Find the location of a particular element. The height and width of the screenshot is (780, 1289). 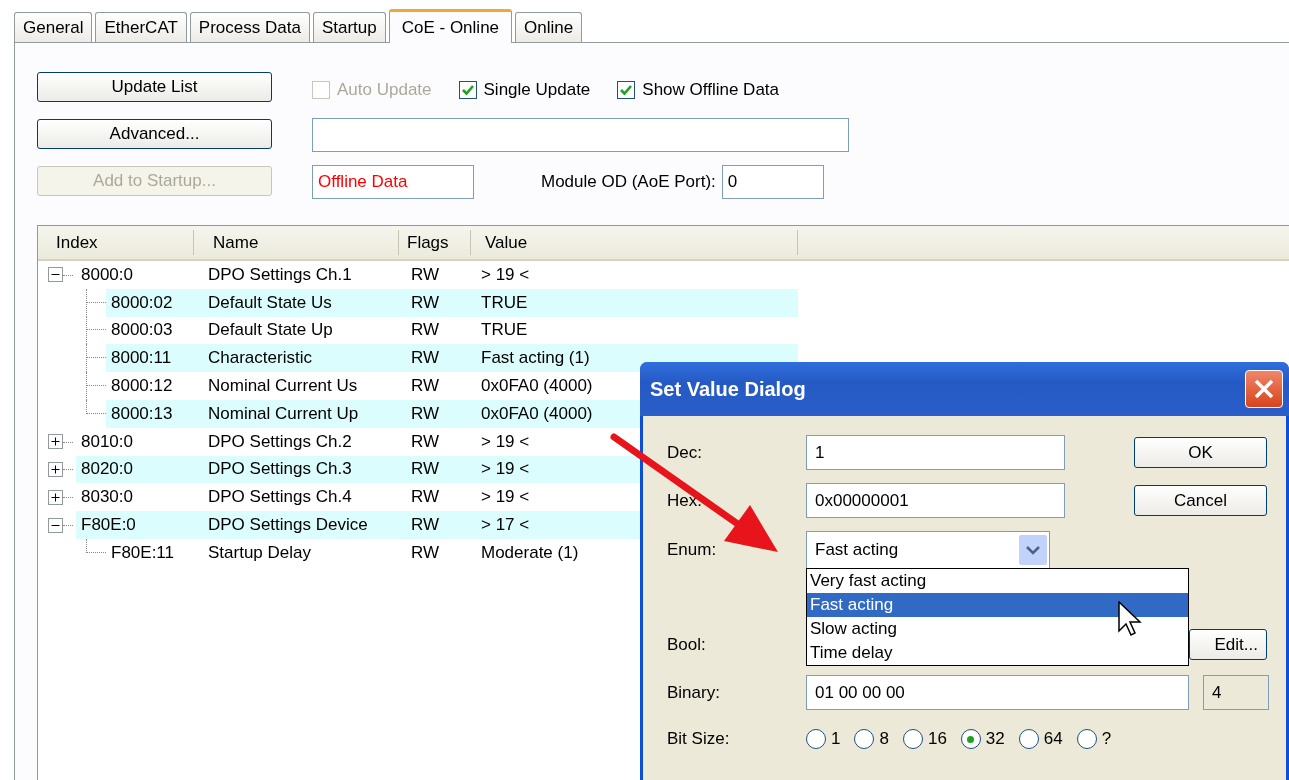

field-label: Bit Size: is located at coordinates (699, 739).